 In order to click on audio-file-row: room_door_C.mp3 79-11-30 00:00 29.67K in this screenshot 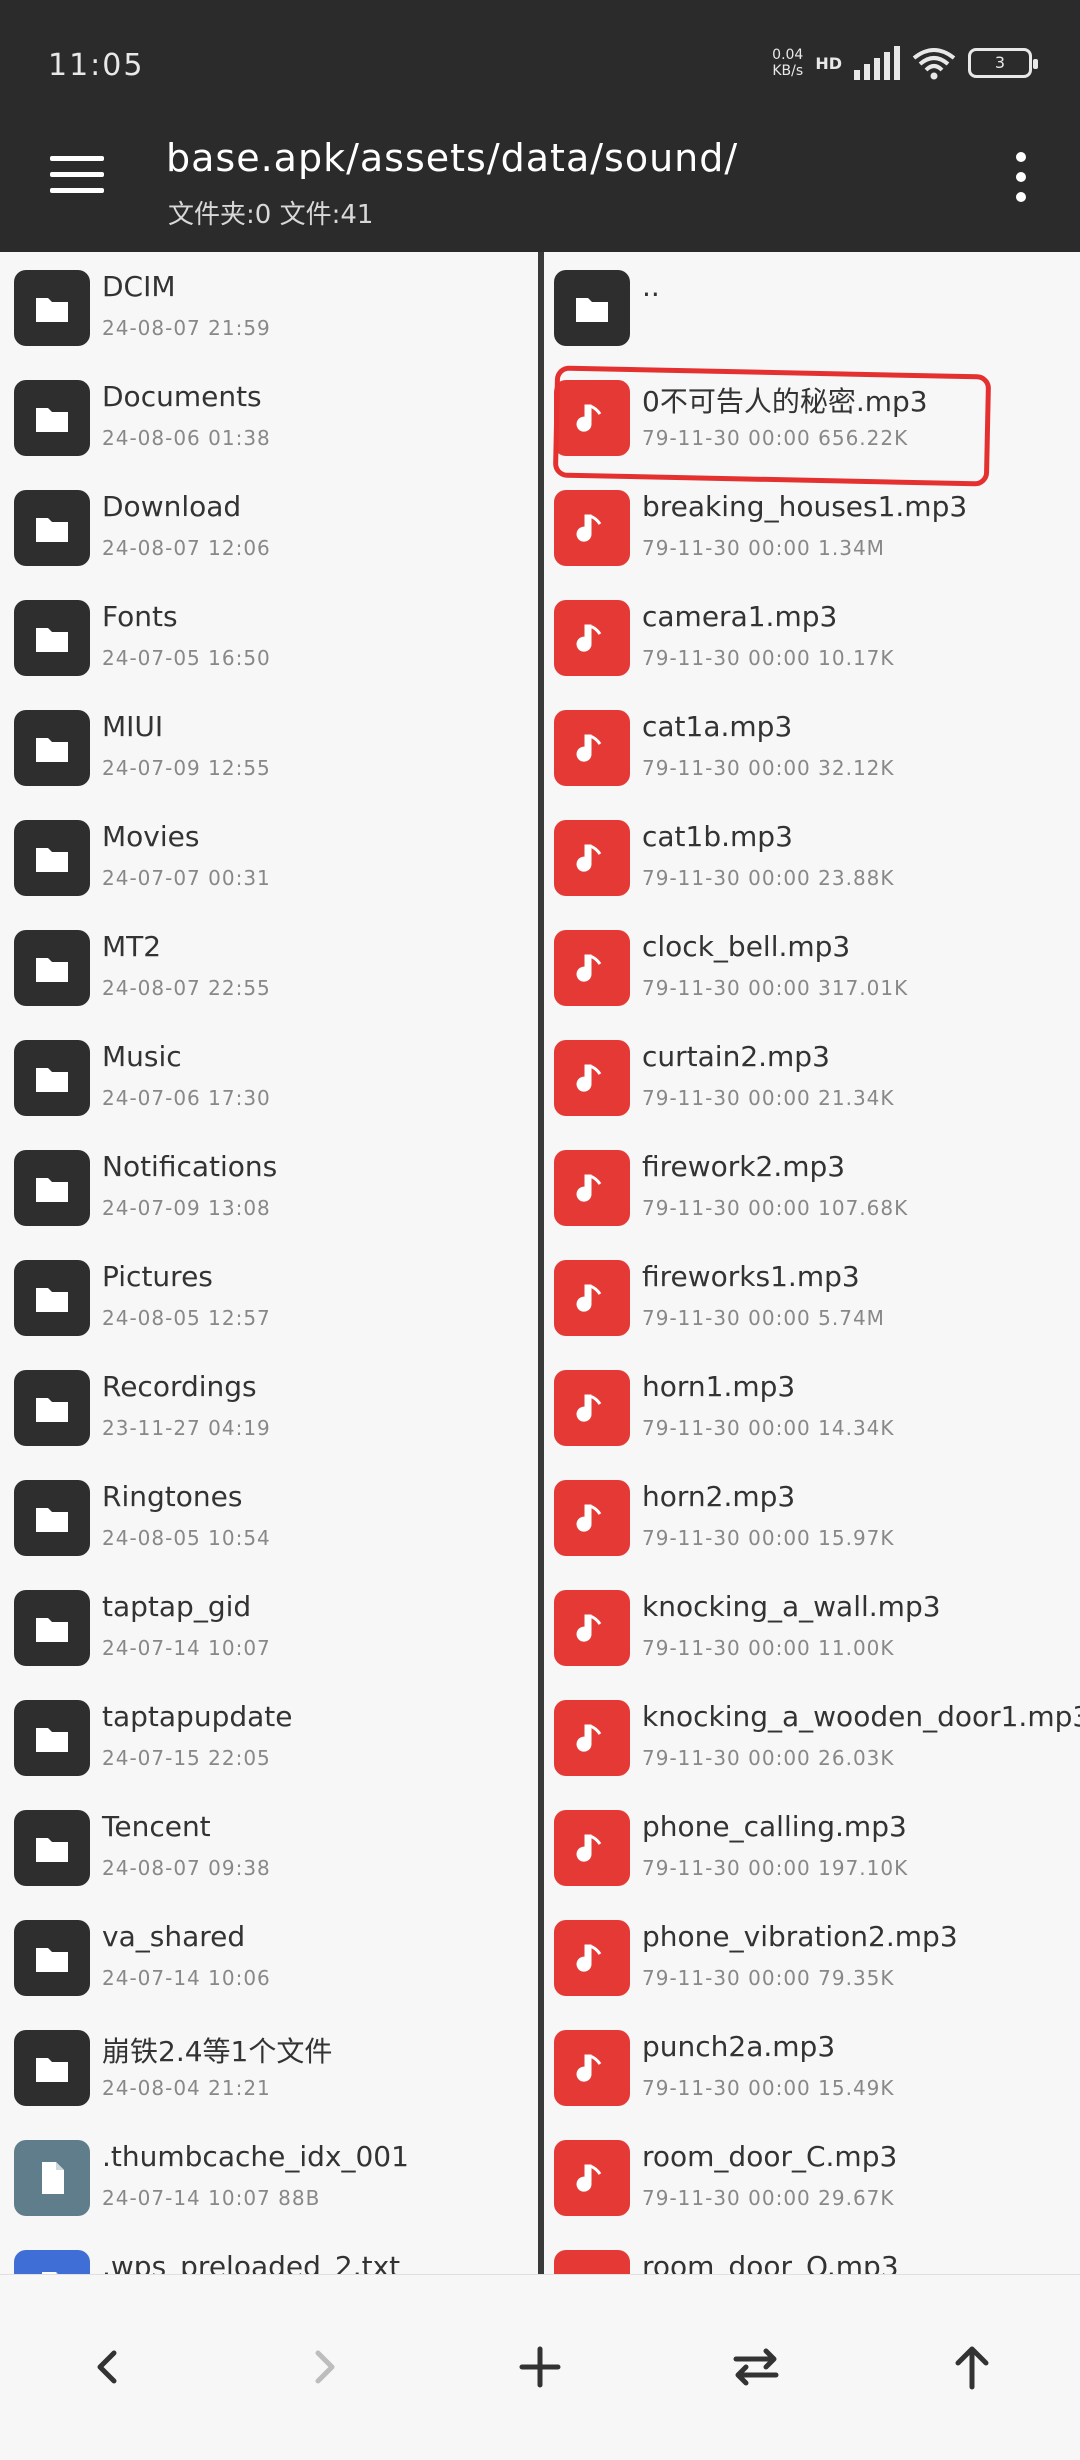, I will do `click(812, 2177)`.